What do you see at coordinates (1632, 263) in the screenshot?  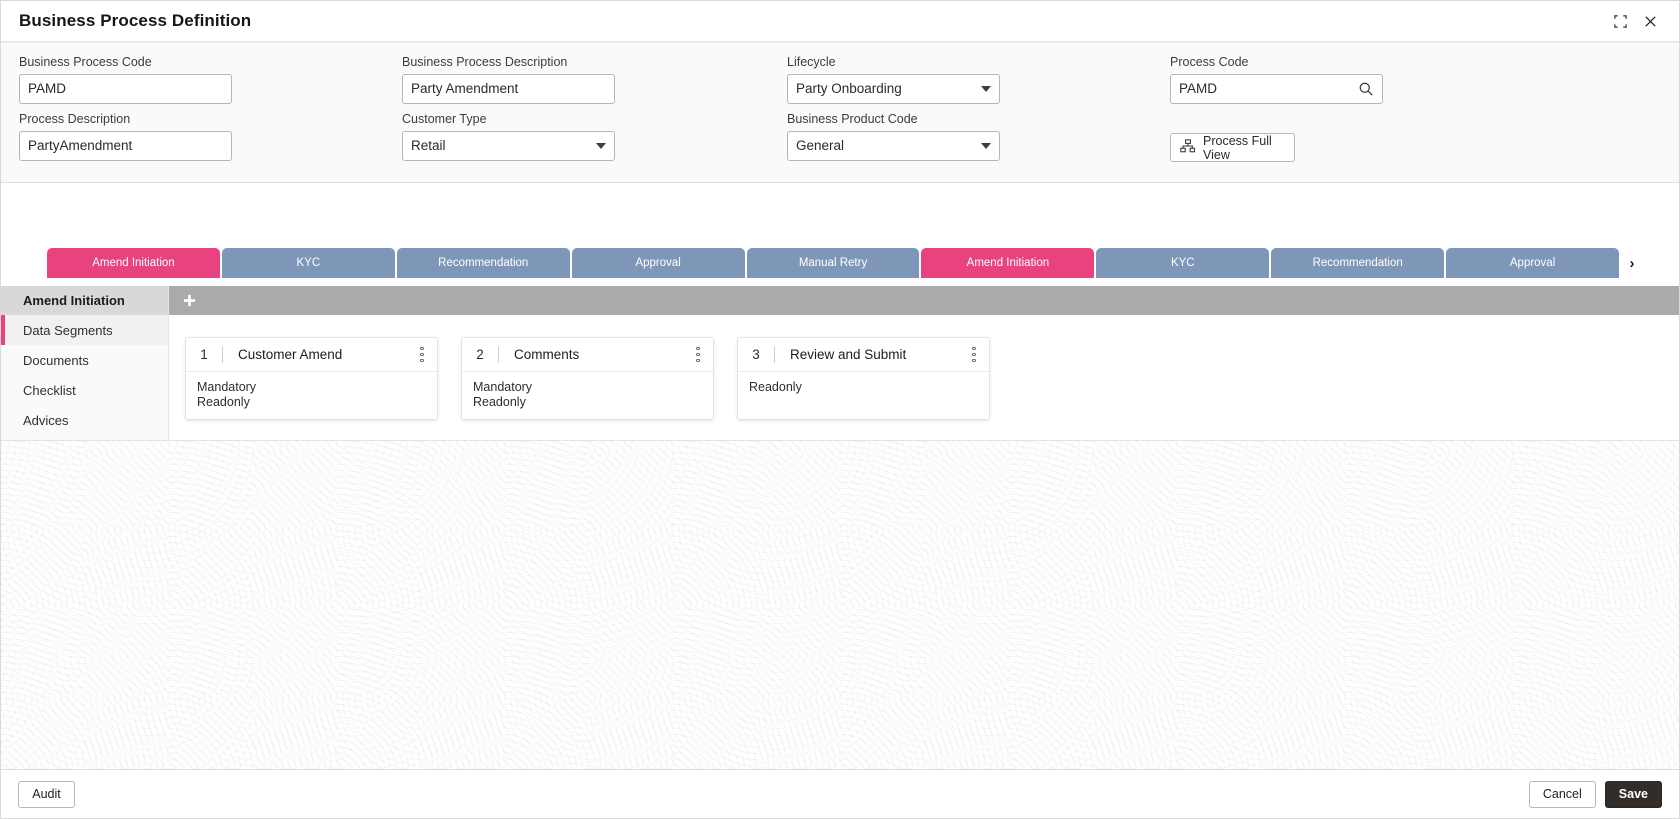 I see `stage-next-arrow-icon: ›` at bounding box center [1632, 263].